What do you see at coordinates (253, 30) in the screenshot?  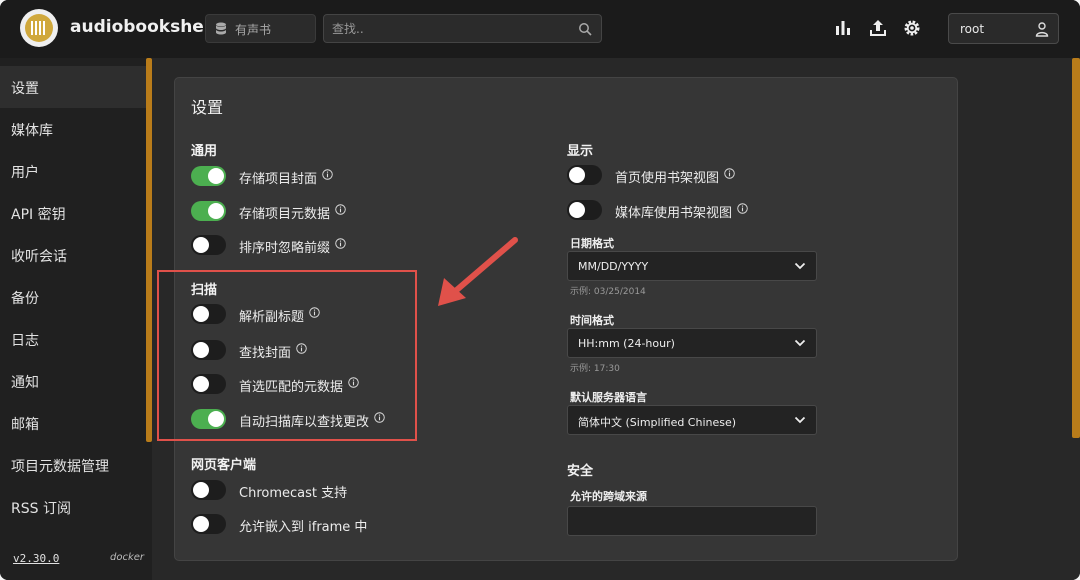 I see `library-name: 有声书` at bounding box center [253, 30].